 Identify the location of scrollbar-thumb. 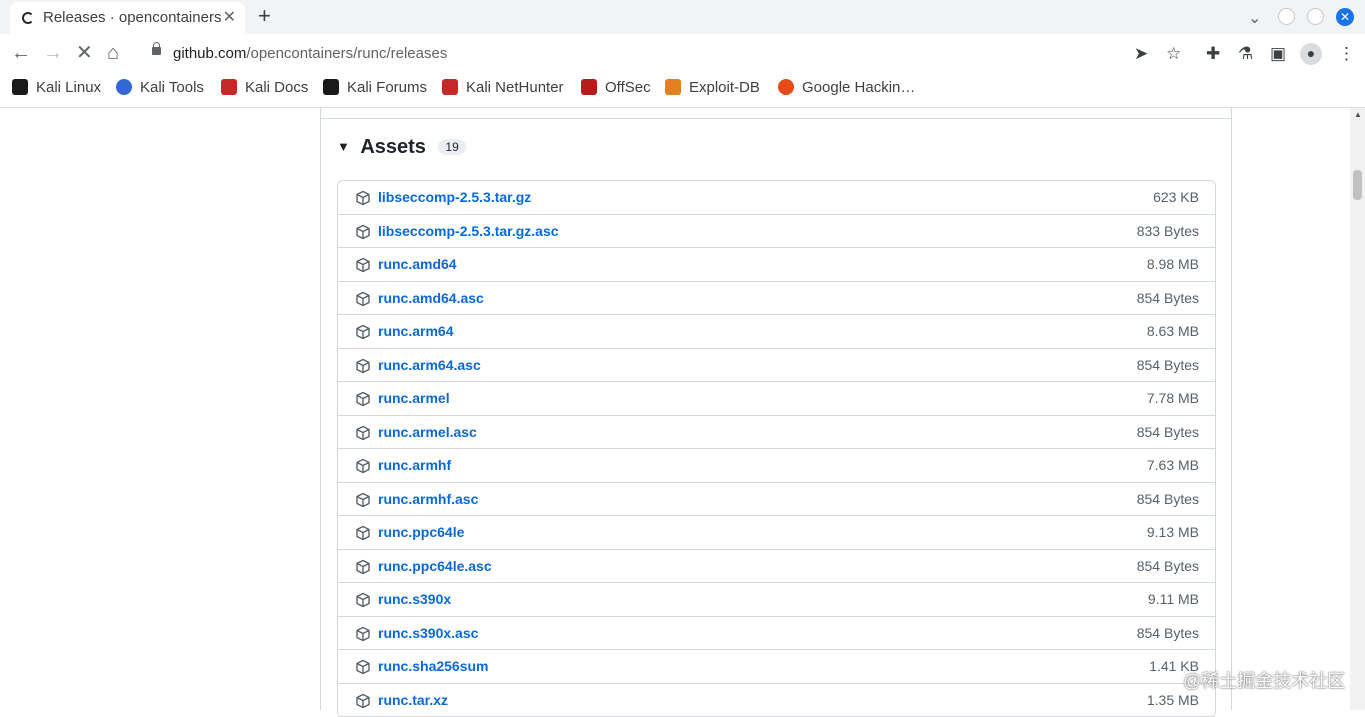
(1357, 185).